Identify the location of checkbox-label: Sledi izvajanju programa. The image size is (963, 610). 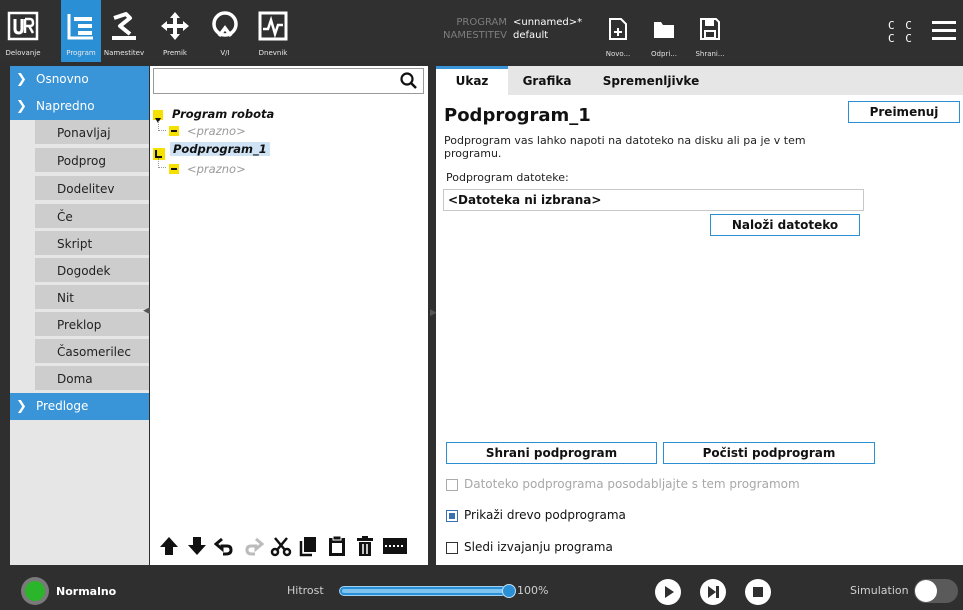
(538, 547).